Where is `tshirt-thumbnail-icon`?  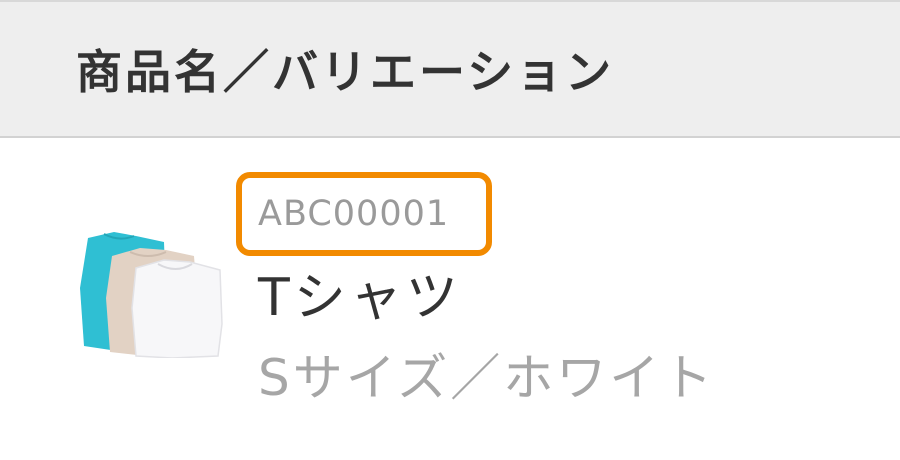 tshirt-thumbnail-icon is located at coordinates (151, 295).